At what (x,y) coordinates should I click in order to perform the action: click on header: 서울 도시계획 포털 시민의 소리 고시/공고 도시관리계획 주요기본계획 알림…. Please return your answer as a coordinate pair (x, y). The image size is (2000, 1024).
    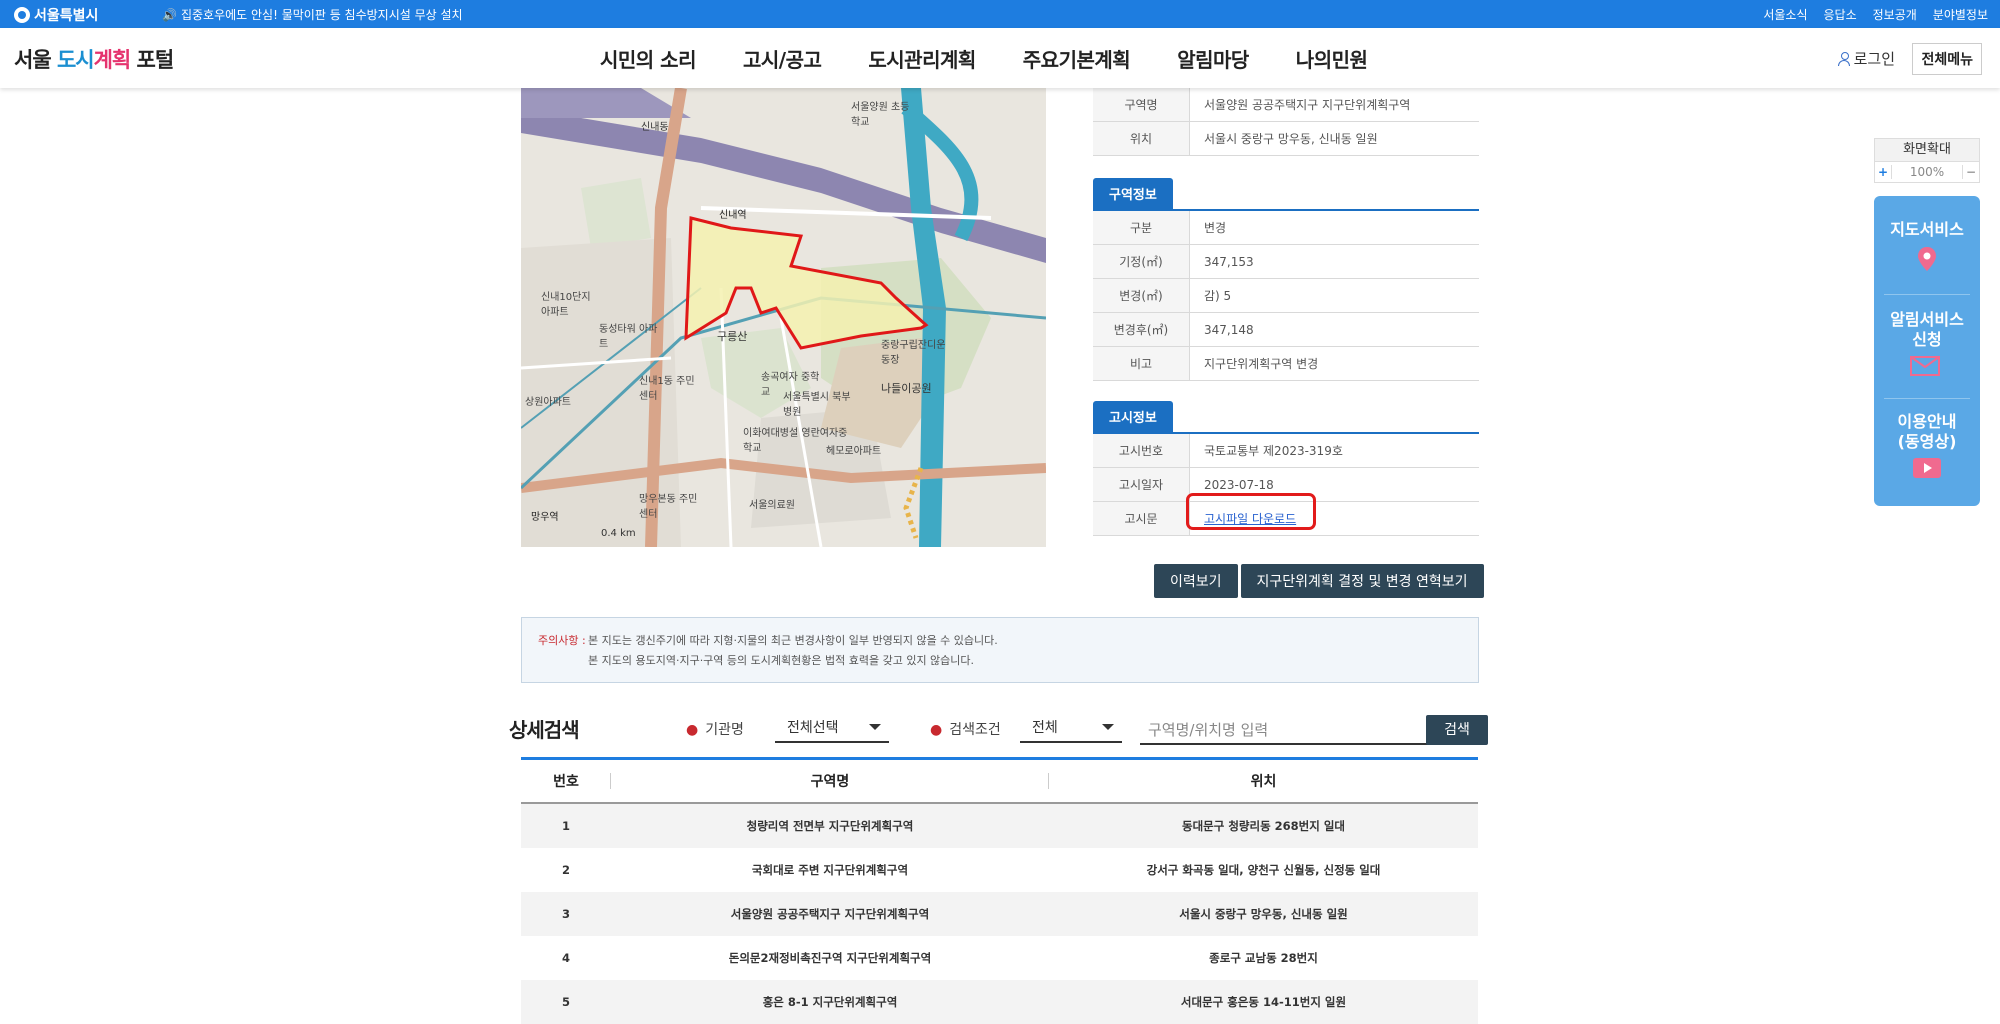
    Looking at the image, I should click on (1000, 58).